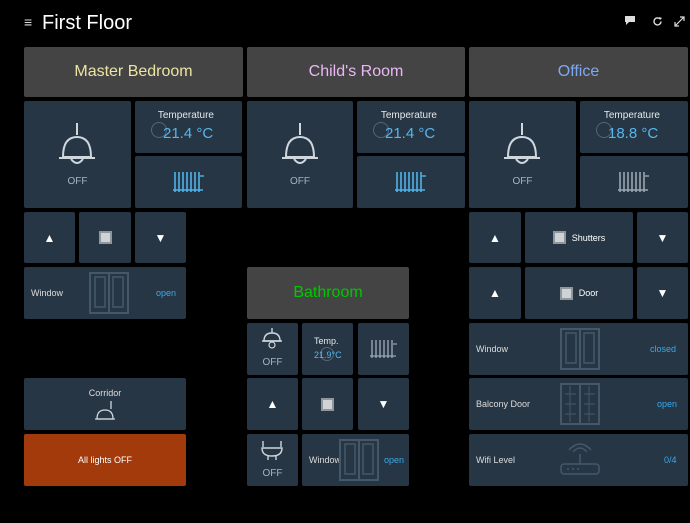  Describe the element at coordinates (188, 133) in the screenshot. I see `master-temperature-value: 21.4 °C` at that location.